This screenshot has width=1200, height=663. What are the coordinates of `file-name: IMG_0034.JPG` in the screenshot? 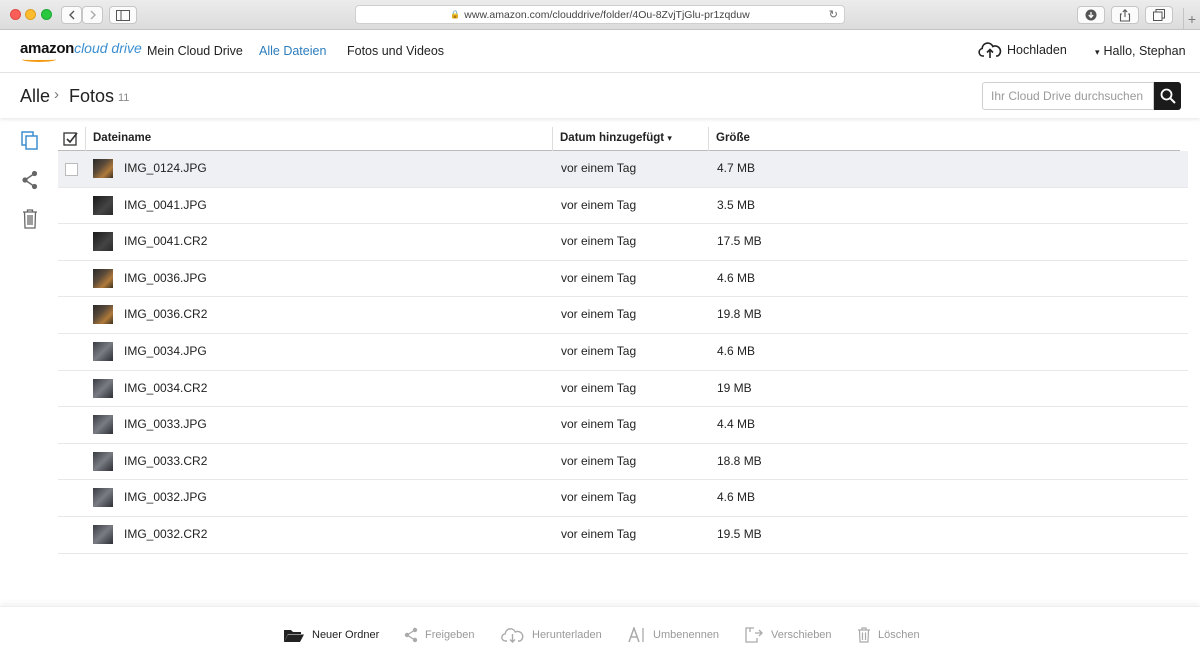 It's located at (165, 351).